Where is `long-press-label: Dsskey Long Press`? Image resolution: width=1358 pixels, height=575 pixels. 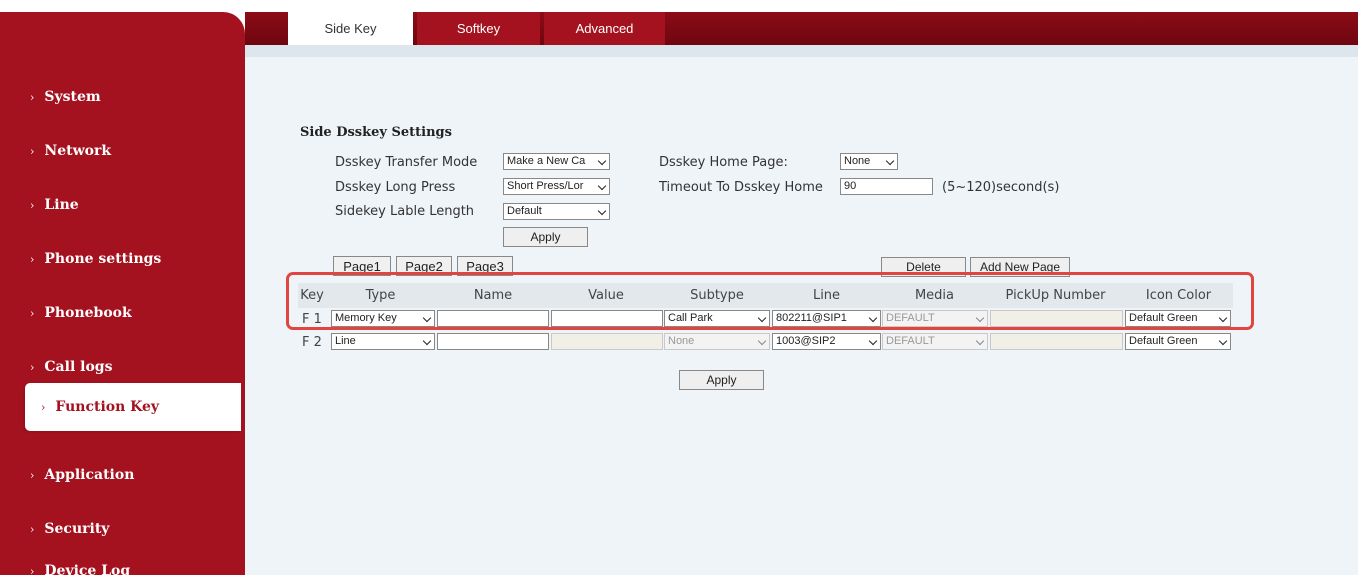 long-press-label: Dsskey Long Press is located at coordinates (395, 187).